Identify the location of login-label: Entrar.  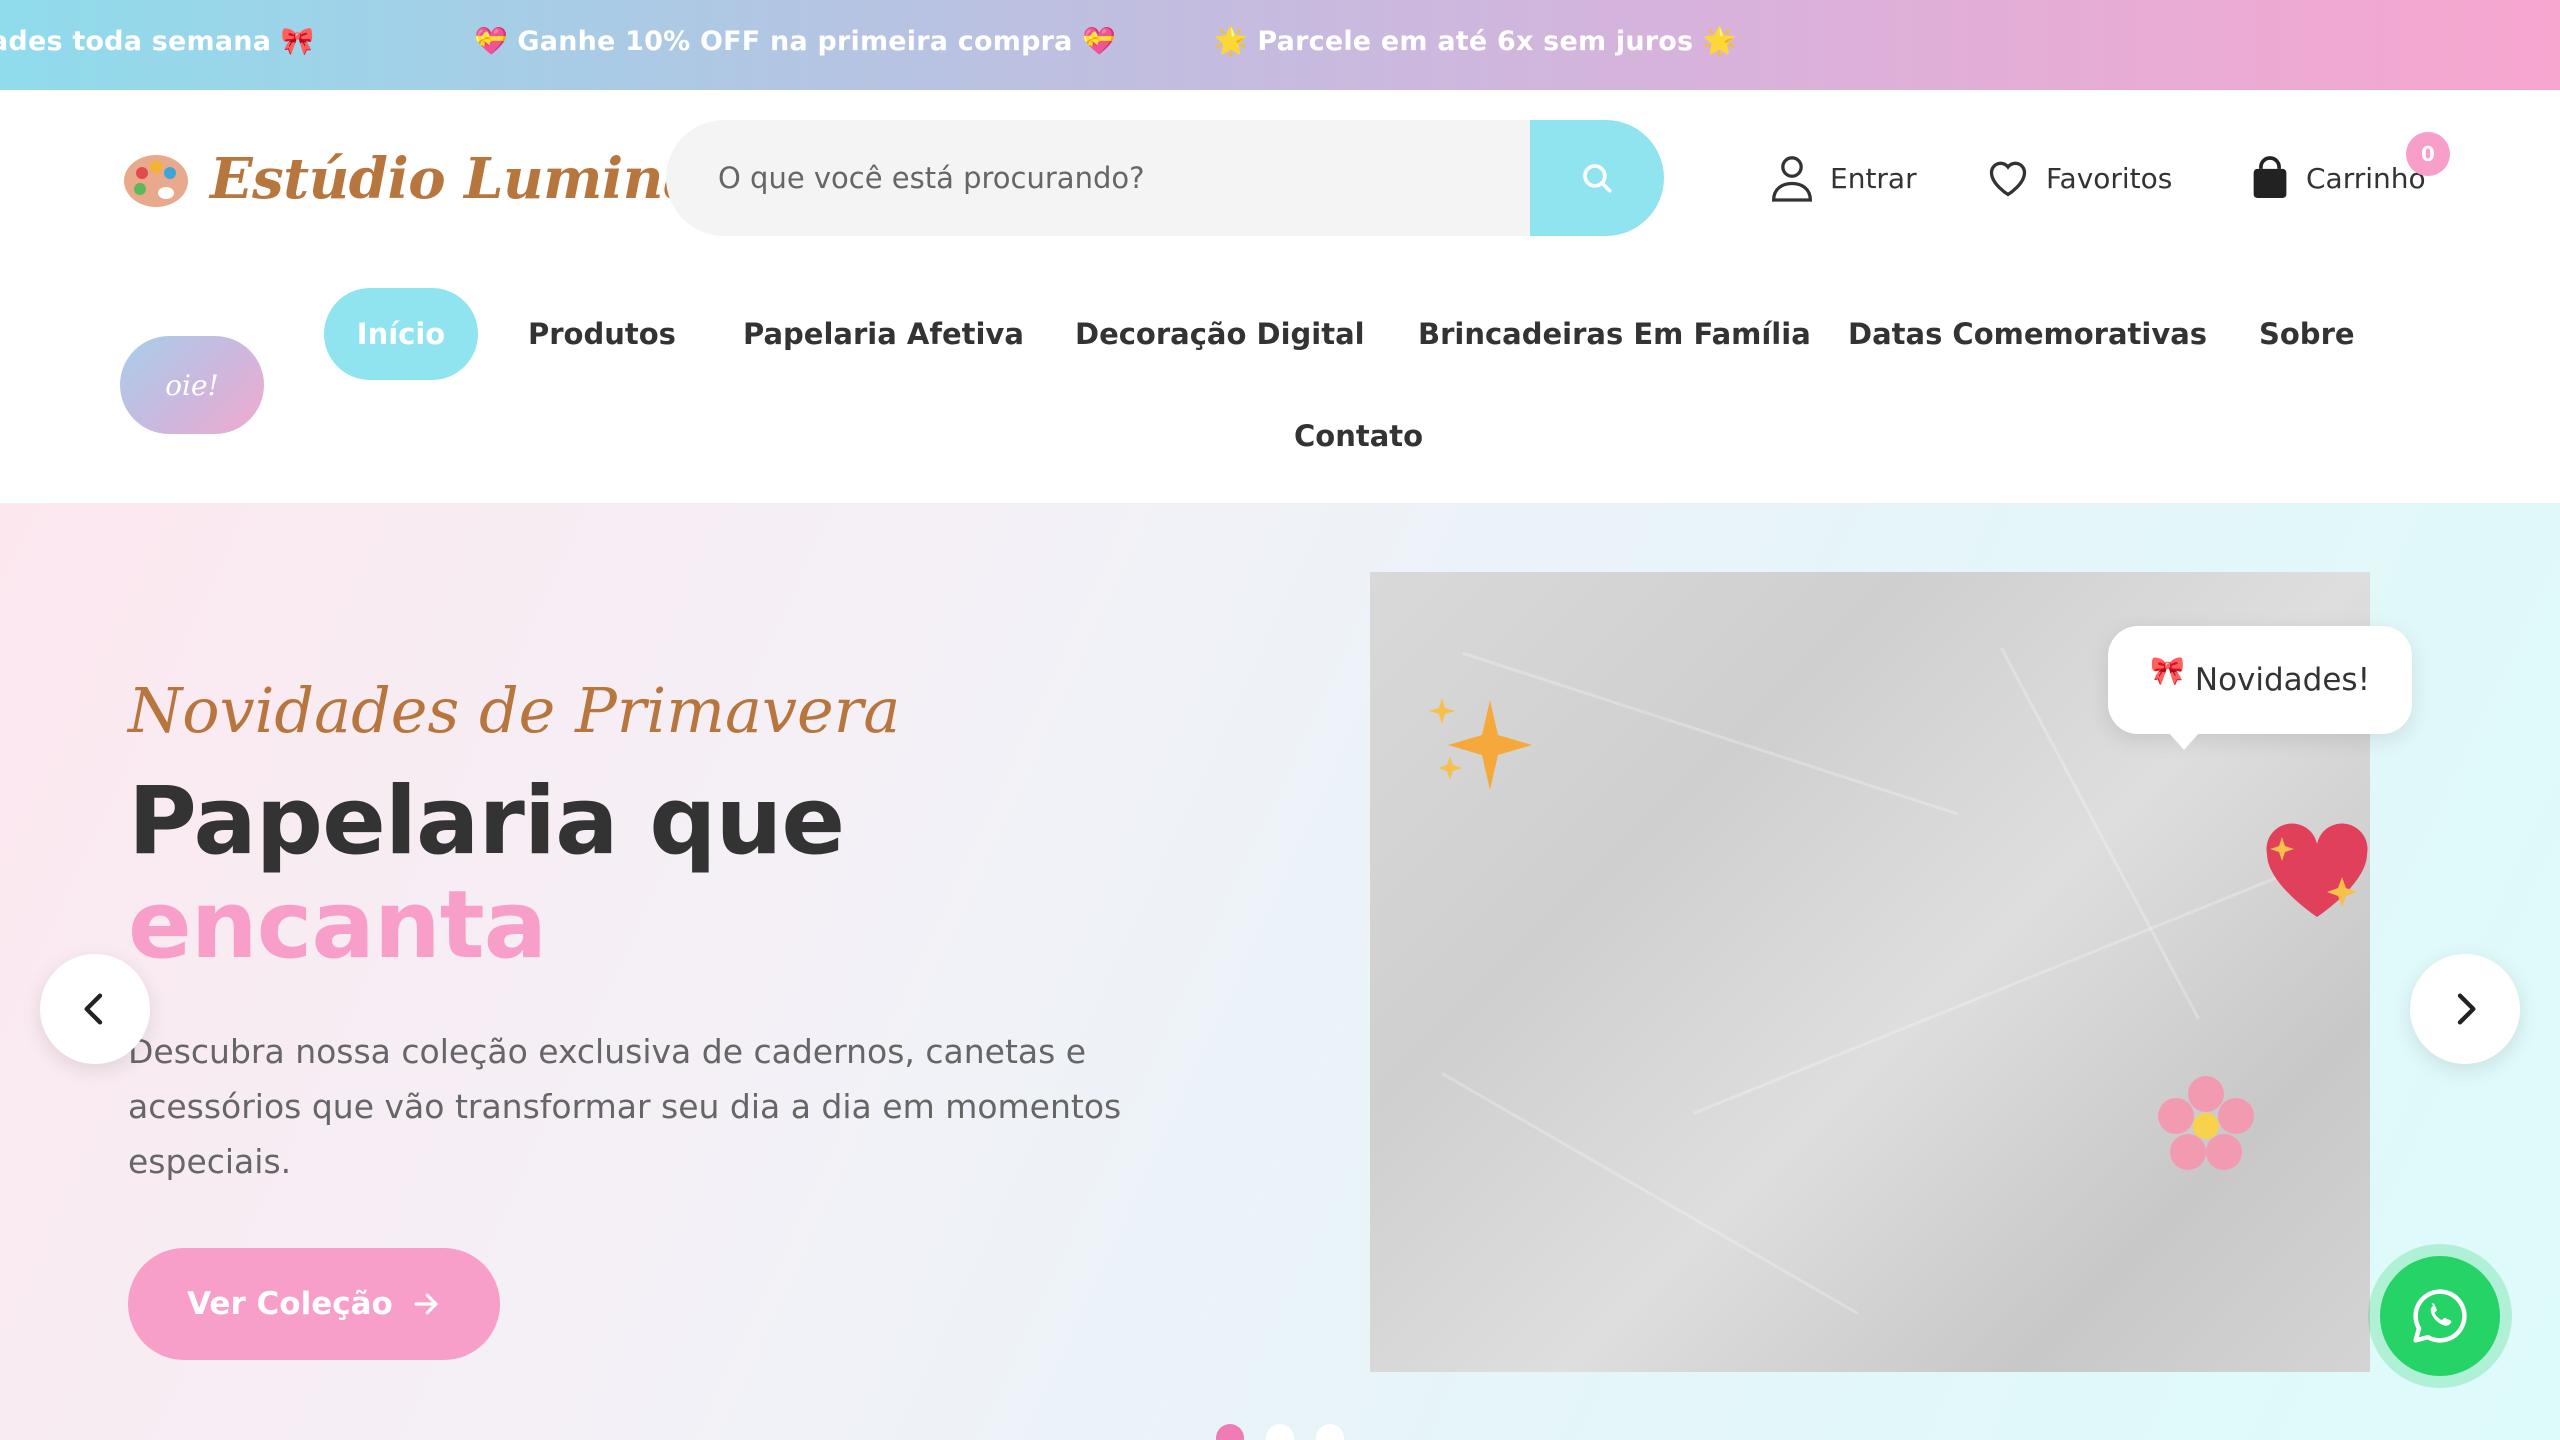
(1873, 178).